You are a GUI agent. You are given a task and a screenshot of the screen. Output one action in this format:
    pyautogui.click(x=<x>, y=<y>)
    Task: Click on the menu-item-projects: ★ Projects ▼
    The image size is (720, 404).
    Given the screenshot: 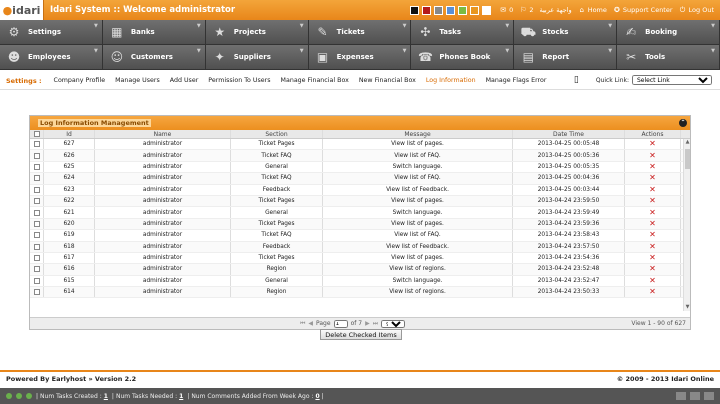 What is the action you would take?
    pyautogui.click(x=257, y=32)
    